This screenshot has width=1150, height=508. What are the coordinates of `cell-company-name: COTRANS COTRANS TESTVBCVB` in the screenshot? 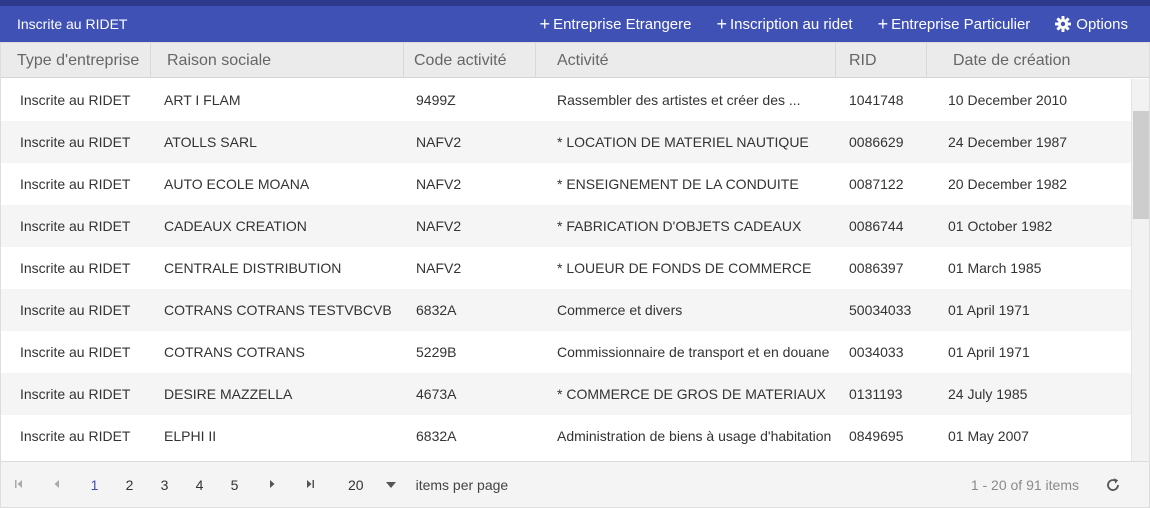 It's located at (278, 310).